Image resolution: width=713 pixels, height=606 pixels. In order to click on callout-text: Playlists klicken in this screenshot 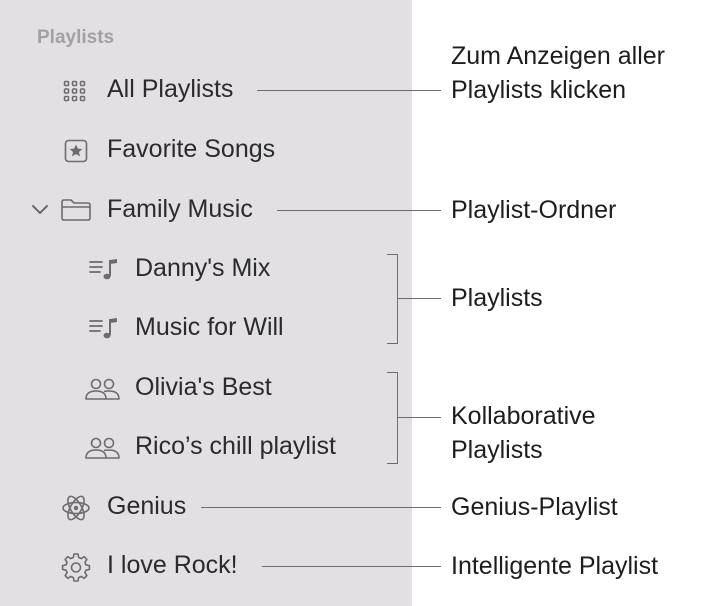, I will do `click(539, 90)`.